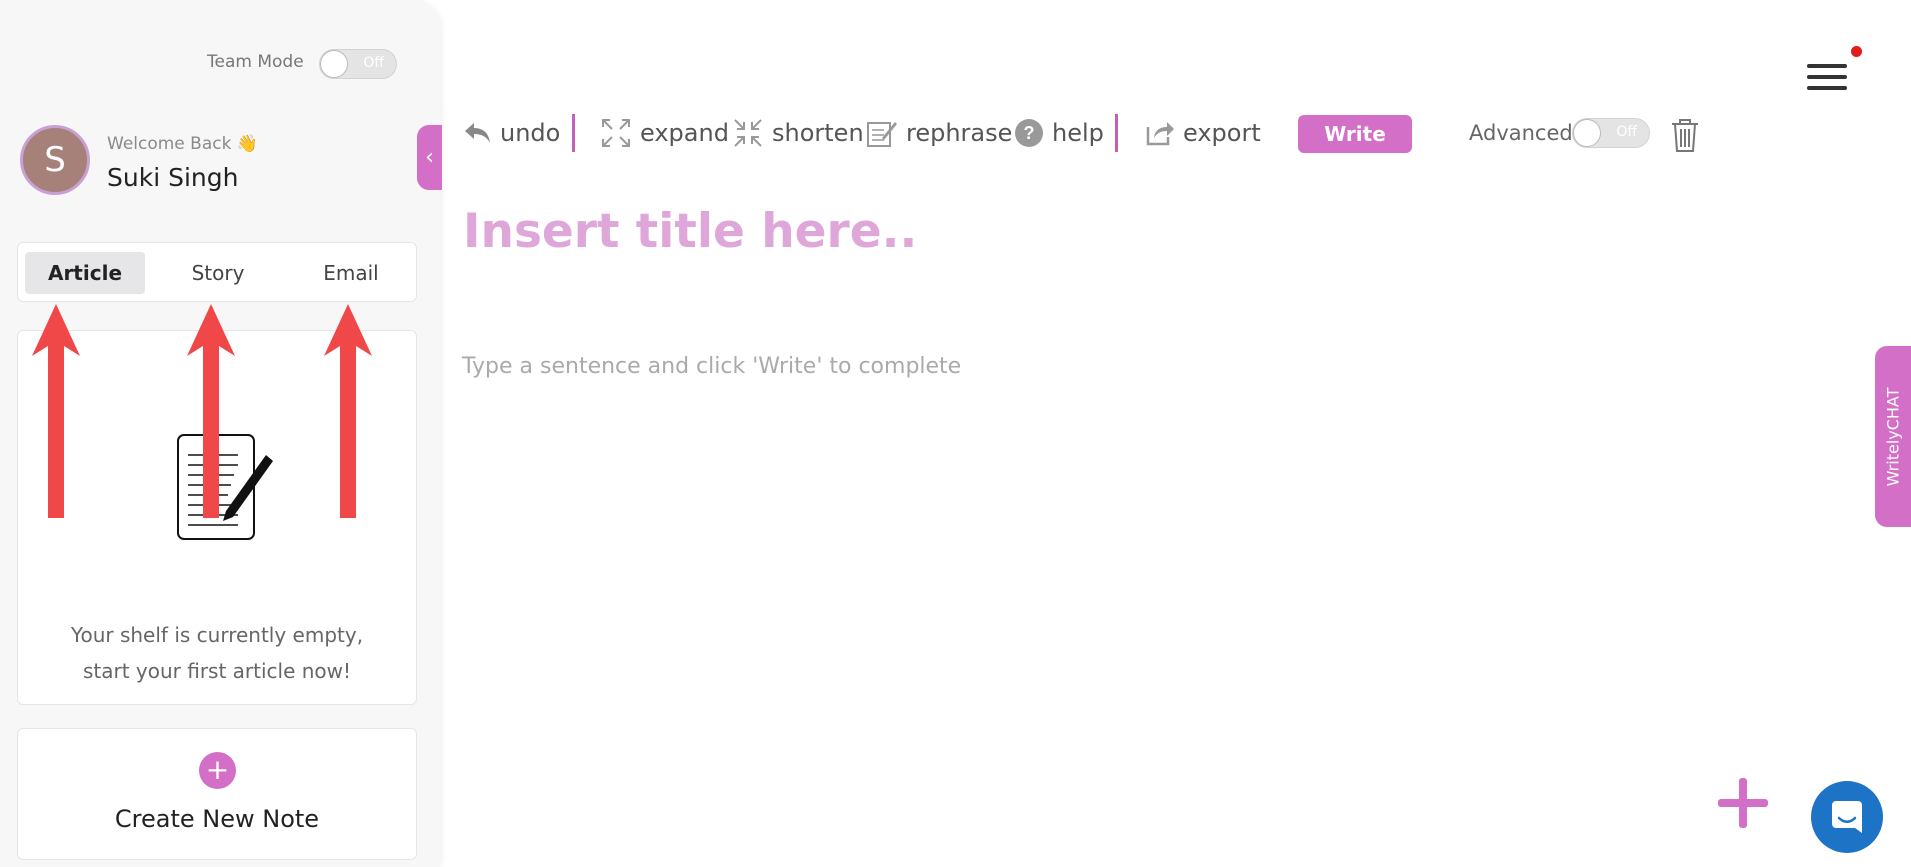 The image size is (1911, 867). I want to click on undo-label: undo, so click(530, 133).